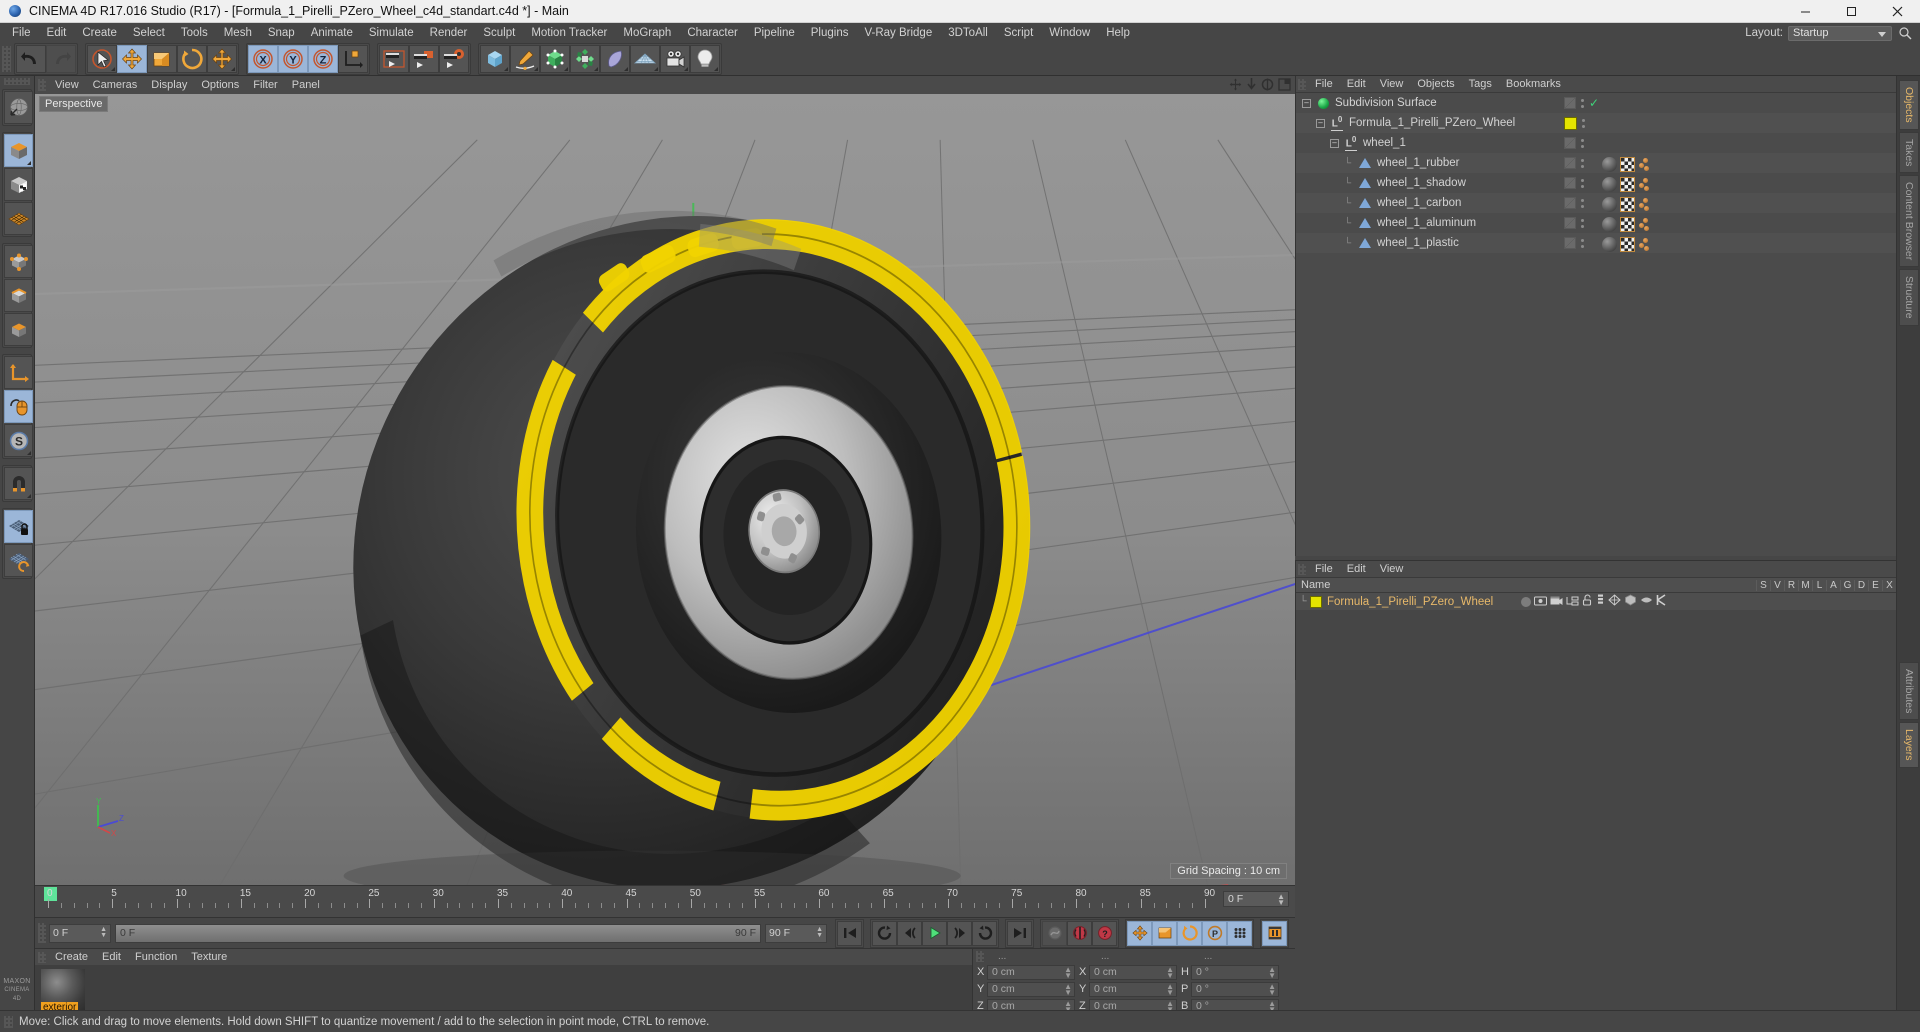 The height and width of the screenshot is (1032, 1920). Describe the element at coordinates (615, 59) in the screenshot. I see `deformer-button` at that location.